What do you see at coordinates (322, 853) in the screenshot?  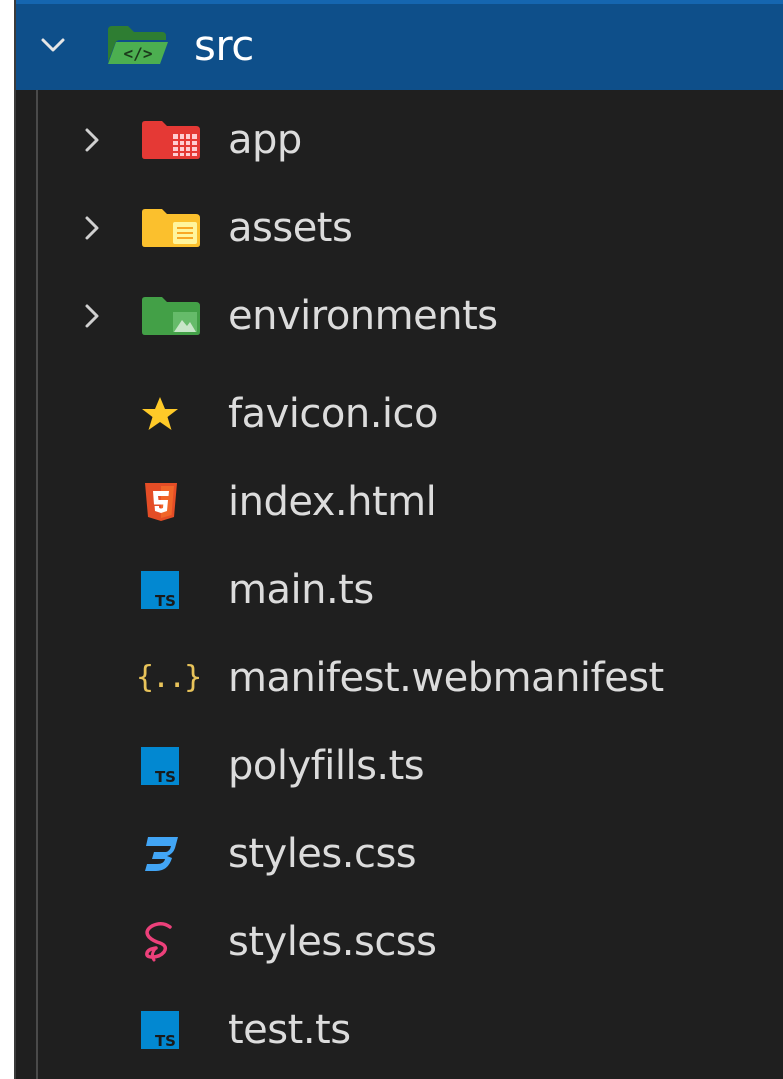 I see `tree-item-label: styles.css` at bounding box center [322, 853].